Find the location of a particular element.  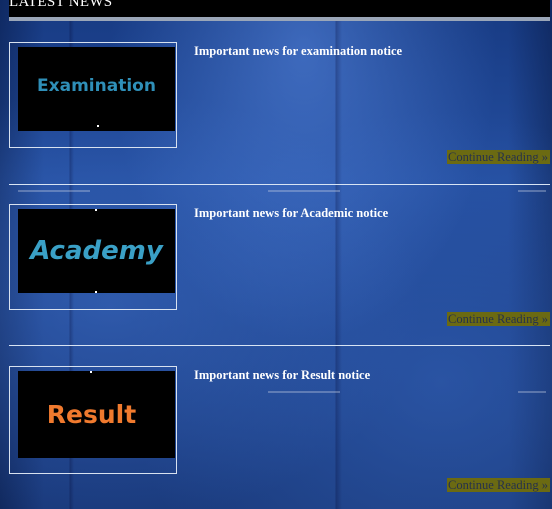

news-title-link: Important news for Academic notice is located at coordinates (291, 213).